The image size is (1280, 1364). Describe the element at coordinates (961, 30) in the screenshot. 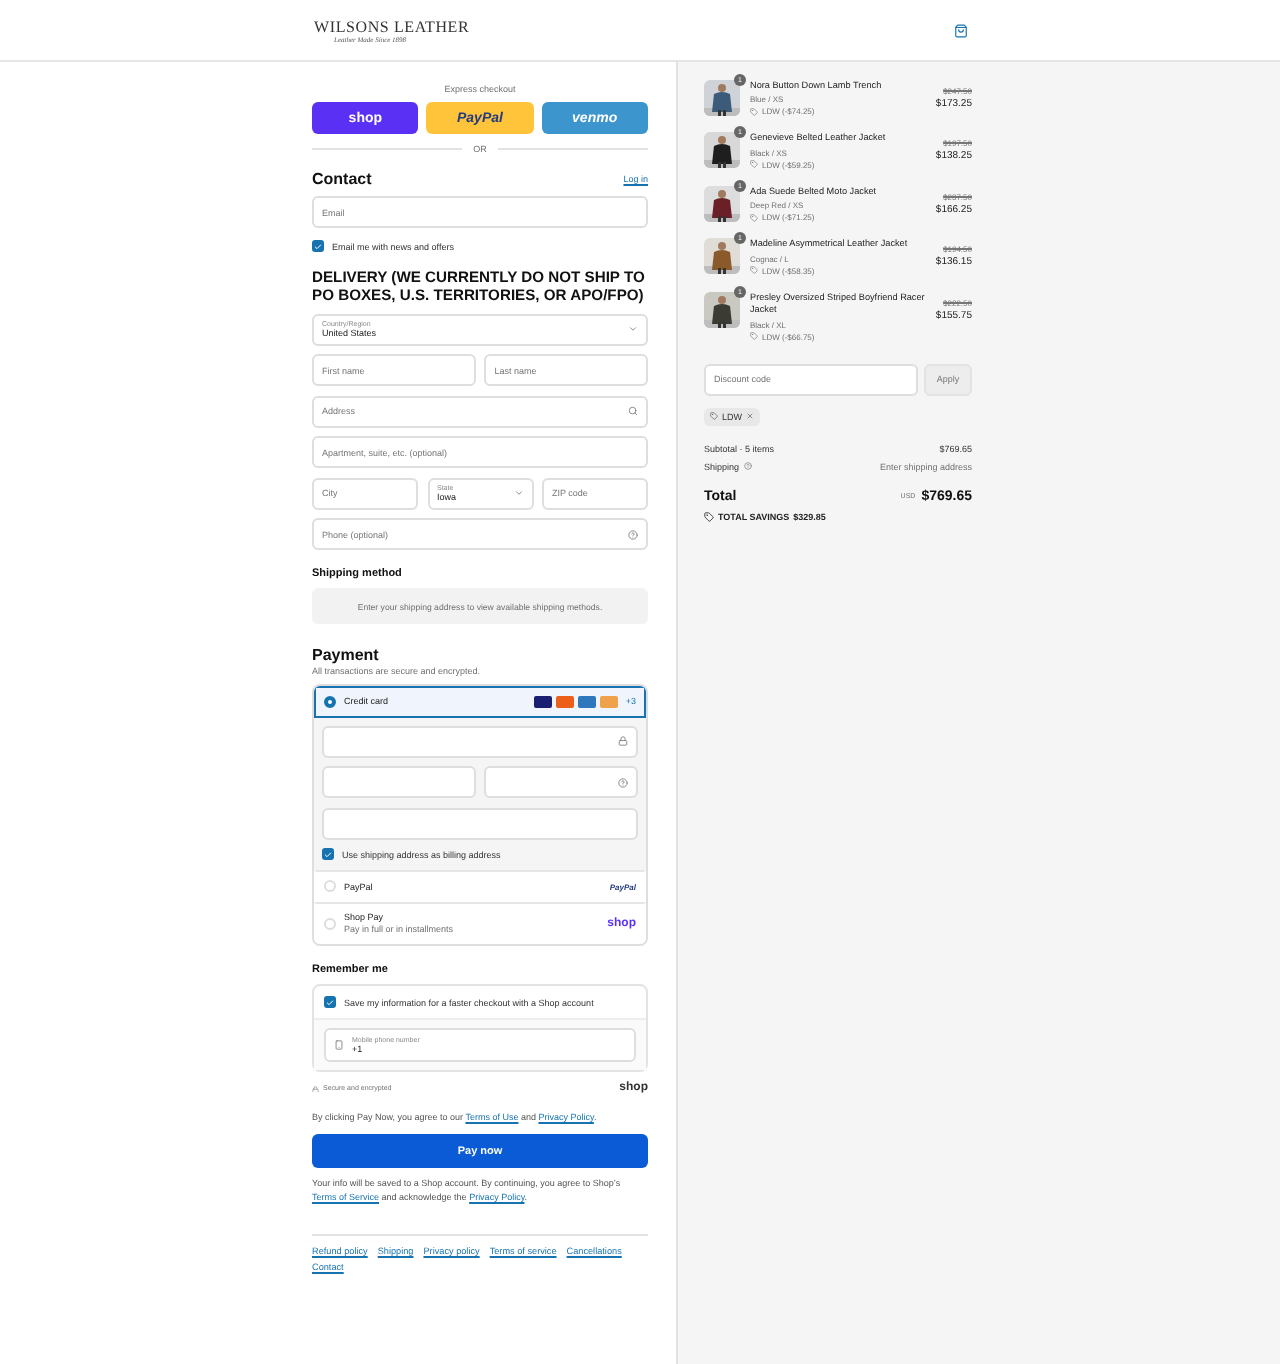

I see `shopping-bag-icon` at that location.